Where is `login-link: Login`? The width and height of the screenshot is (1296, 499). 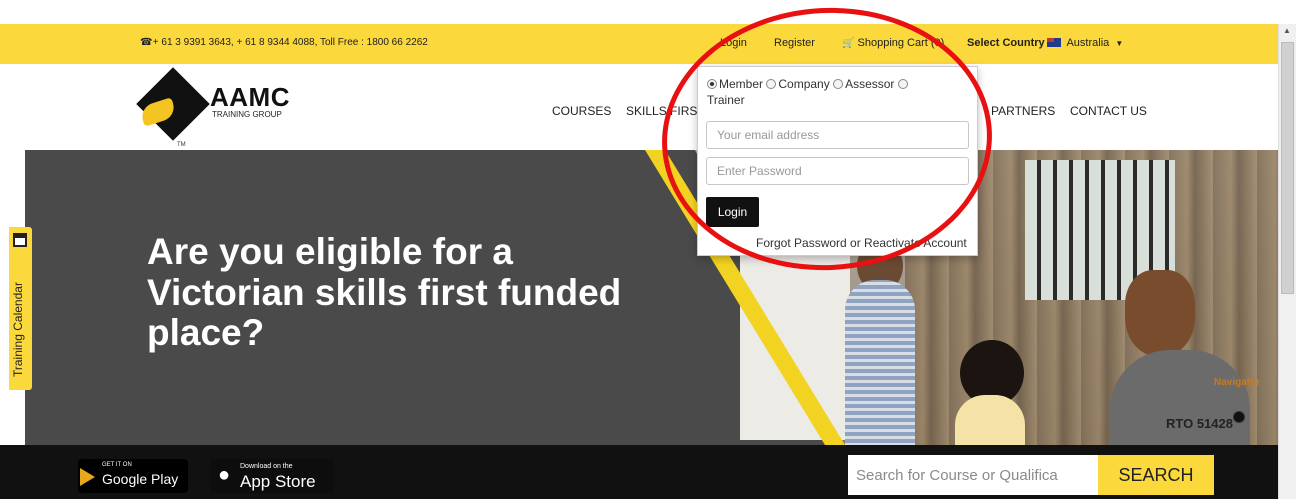
login-link: Login is located at coordinates (733, 43).